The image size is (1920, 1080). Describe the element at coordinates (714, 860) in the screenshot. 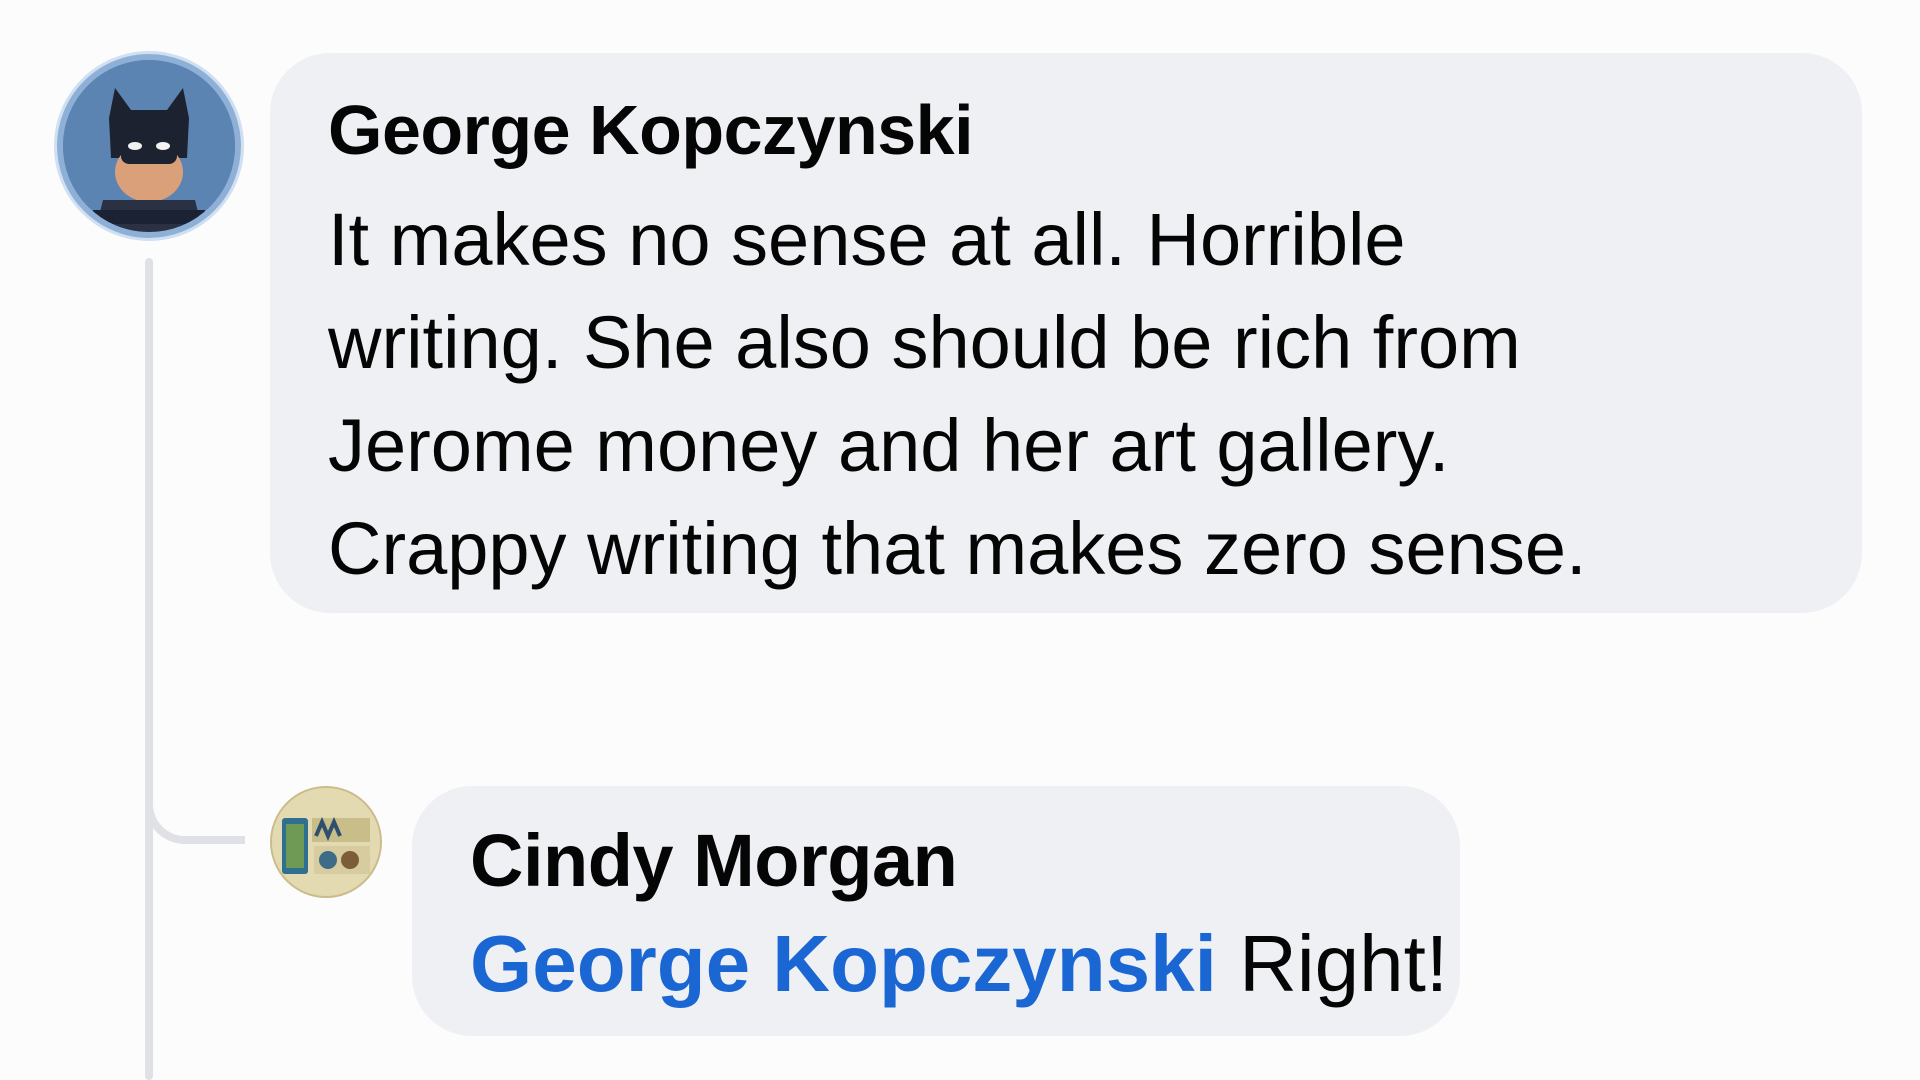

I see `reply-author-name: Cindy Morgan` at that location.